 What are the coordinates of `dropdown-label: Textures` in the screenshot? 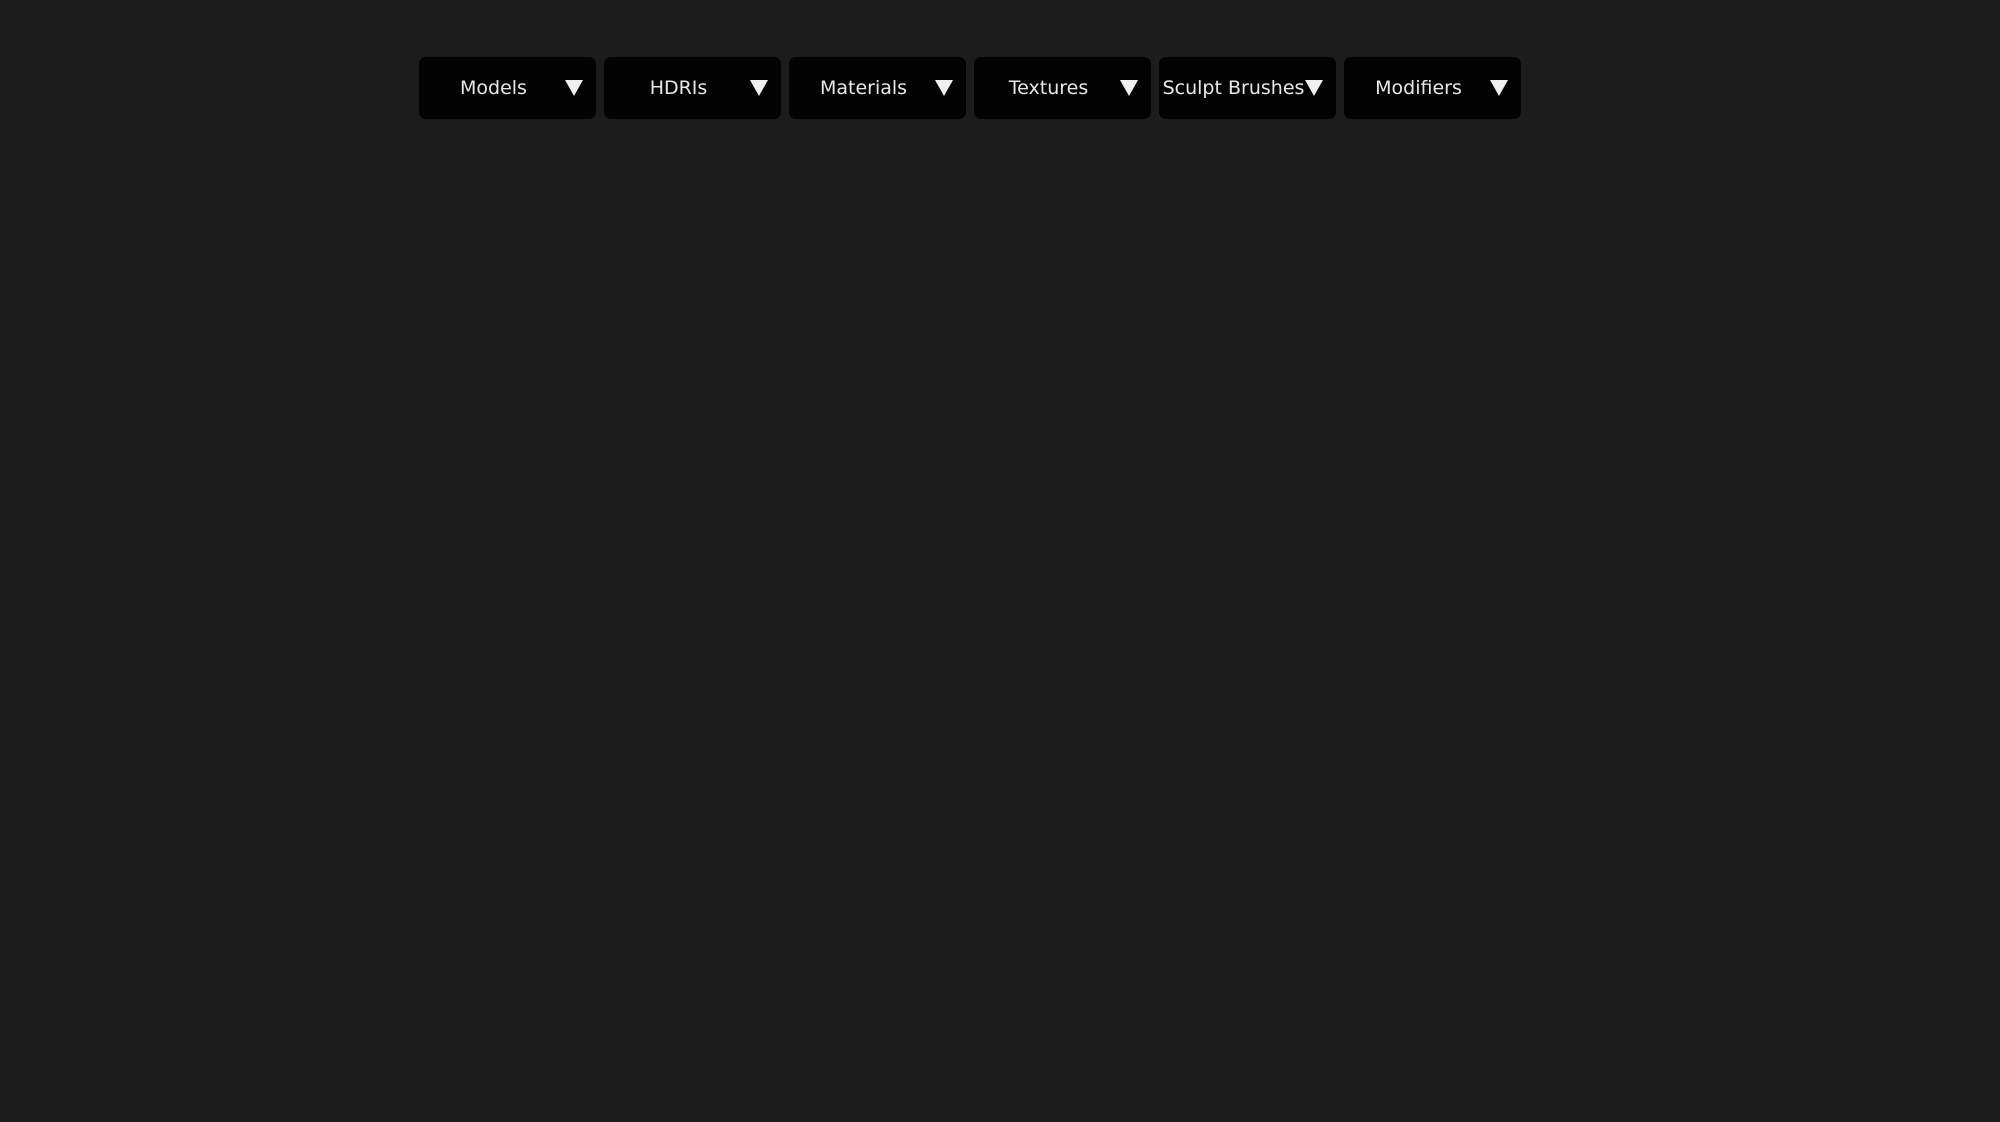 It's located at (1048, 88).